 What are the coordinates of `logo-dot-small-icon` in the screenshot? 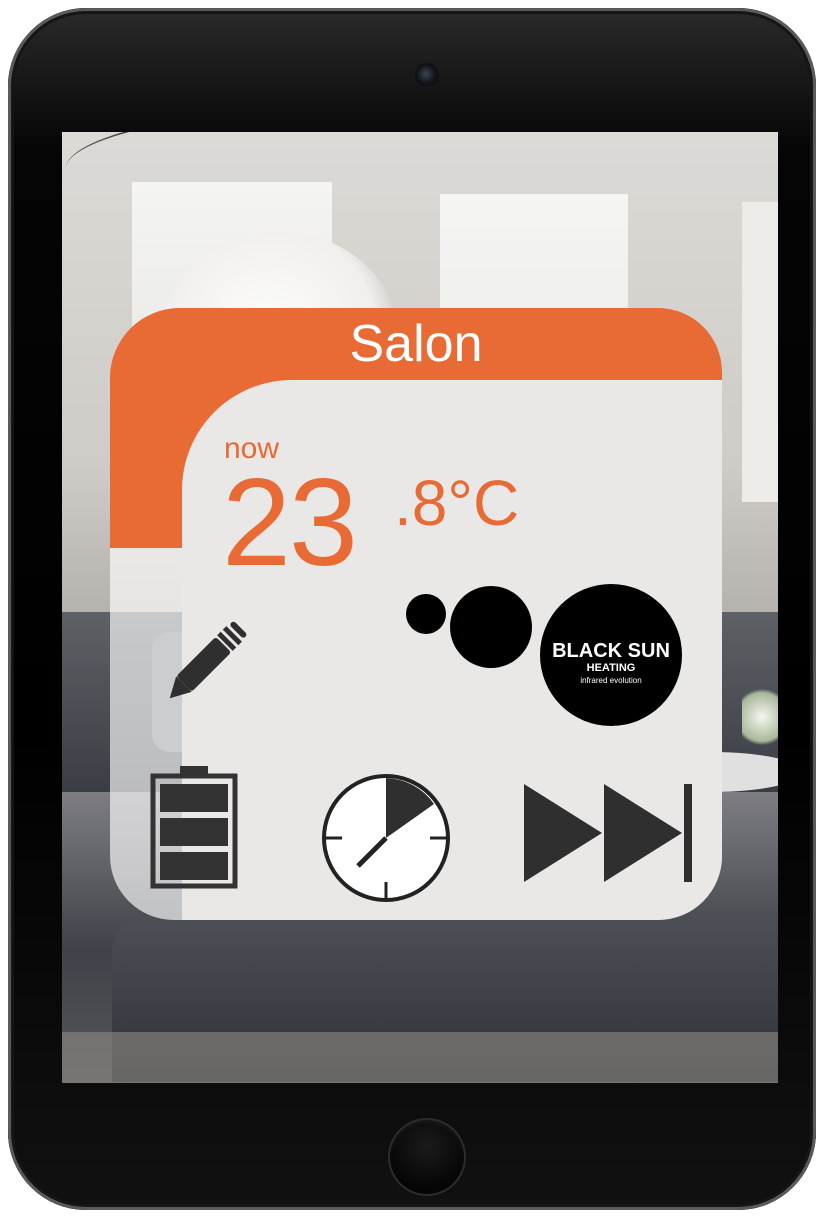 It's located at (426, 614).